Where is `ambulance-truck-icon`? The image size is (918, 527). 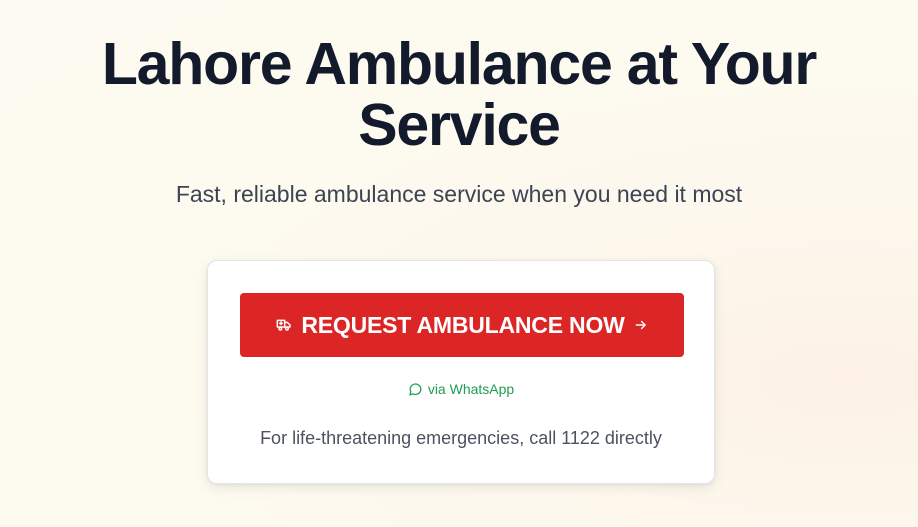
ambulance-truck-icon is located at coordinates (284, 325).